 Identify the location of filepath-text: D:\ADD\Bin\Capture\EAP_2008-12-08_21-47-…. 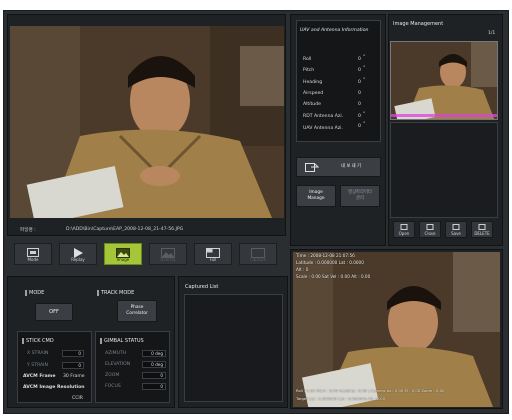
(125, 229).